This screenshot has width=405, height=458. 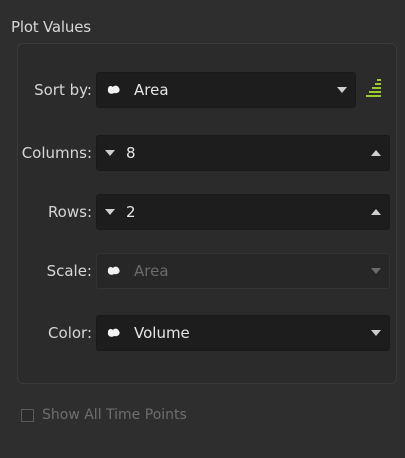 I want to click on panel-title: Plot Values, so click(x=51, y=27).